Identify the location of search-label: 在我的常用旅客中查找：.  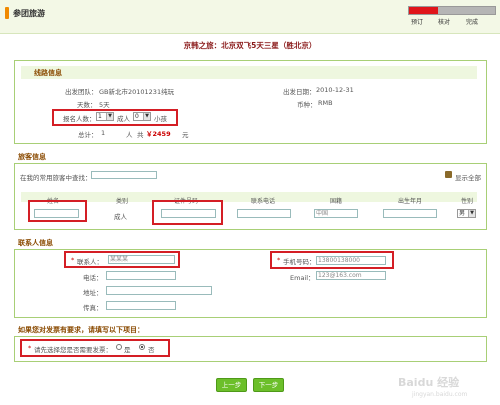
(56, 178).